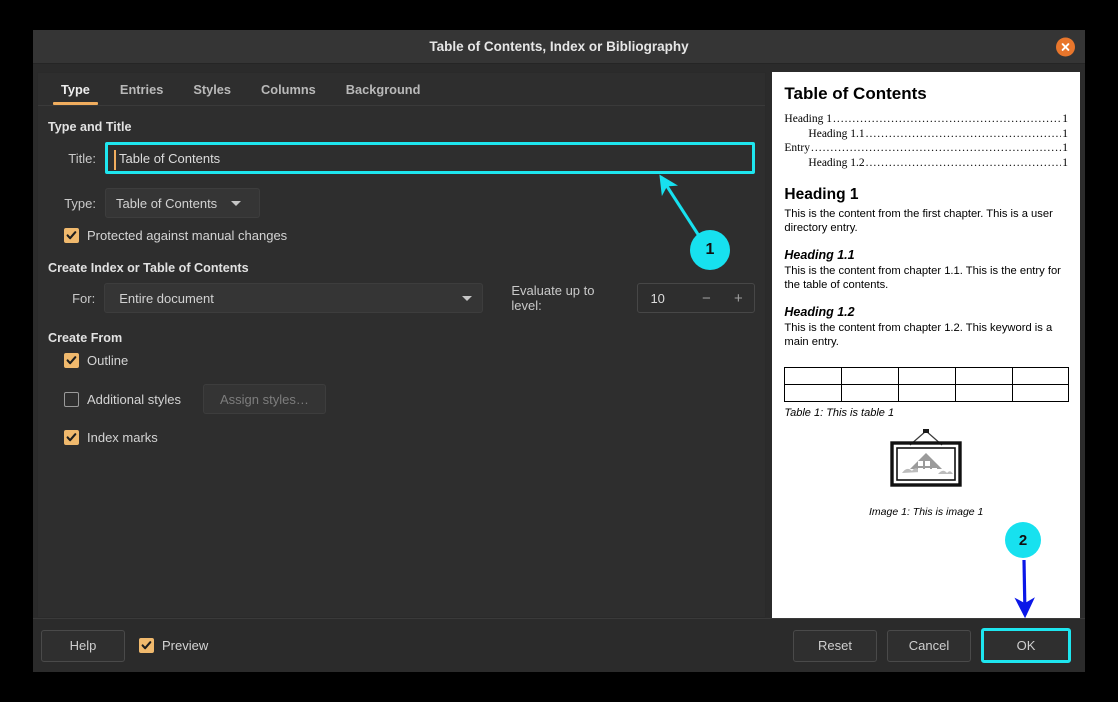 Image resolution: width=1118 pixels, height=702 pixels. Describe the element at coordinates (83, 645) in the screenshot. I see `help-button: Help` at that location.